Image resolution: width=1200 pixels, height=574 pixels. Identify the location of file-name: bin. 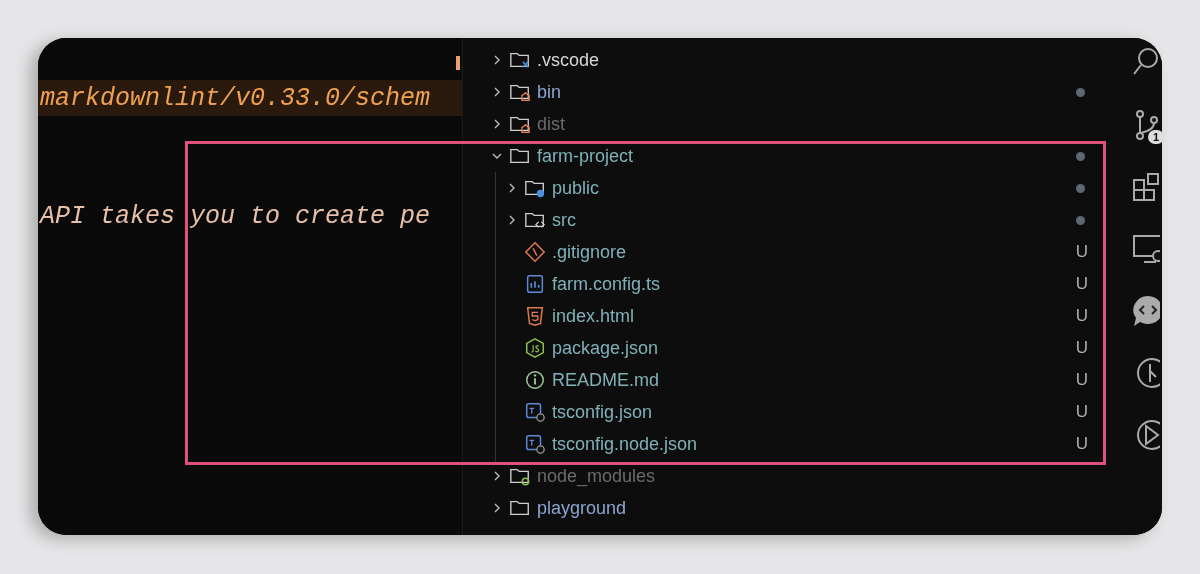
(549, 92).